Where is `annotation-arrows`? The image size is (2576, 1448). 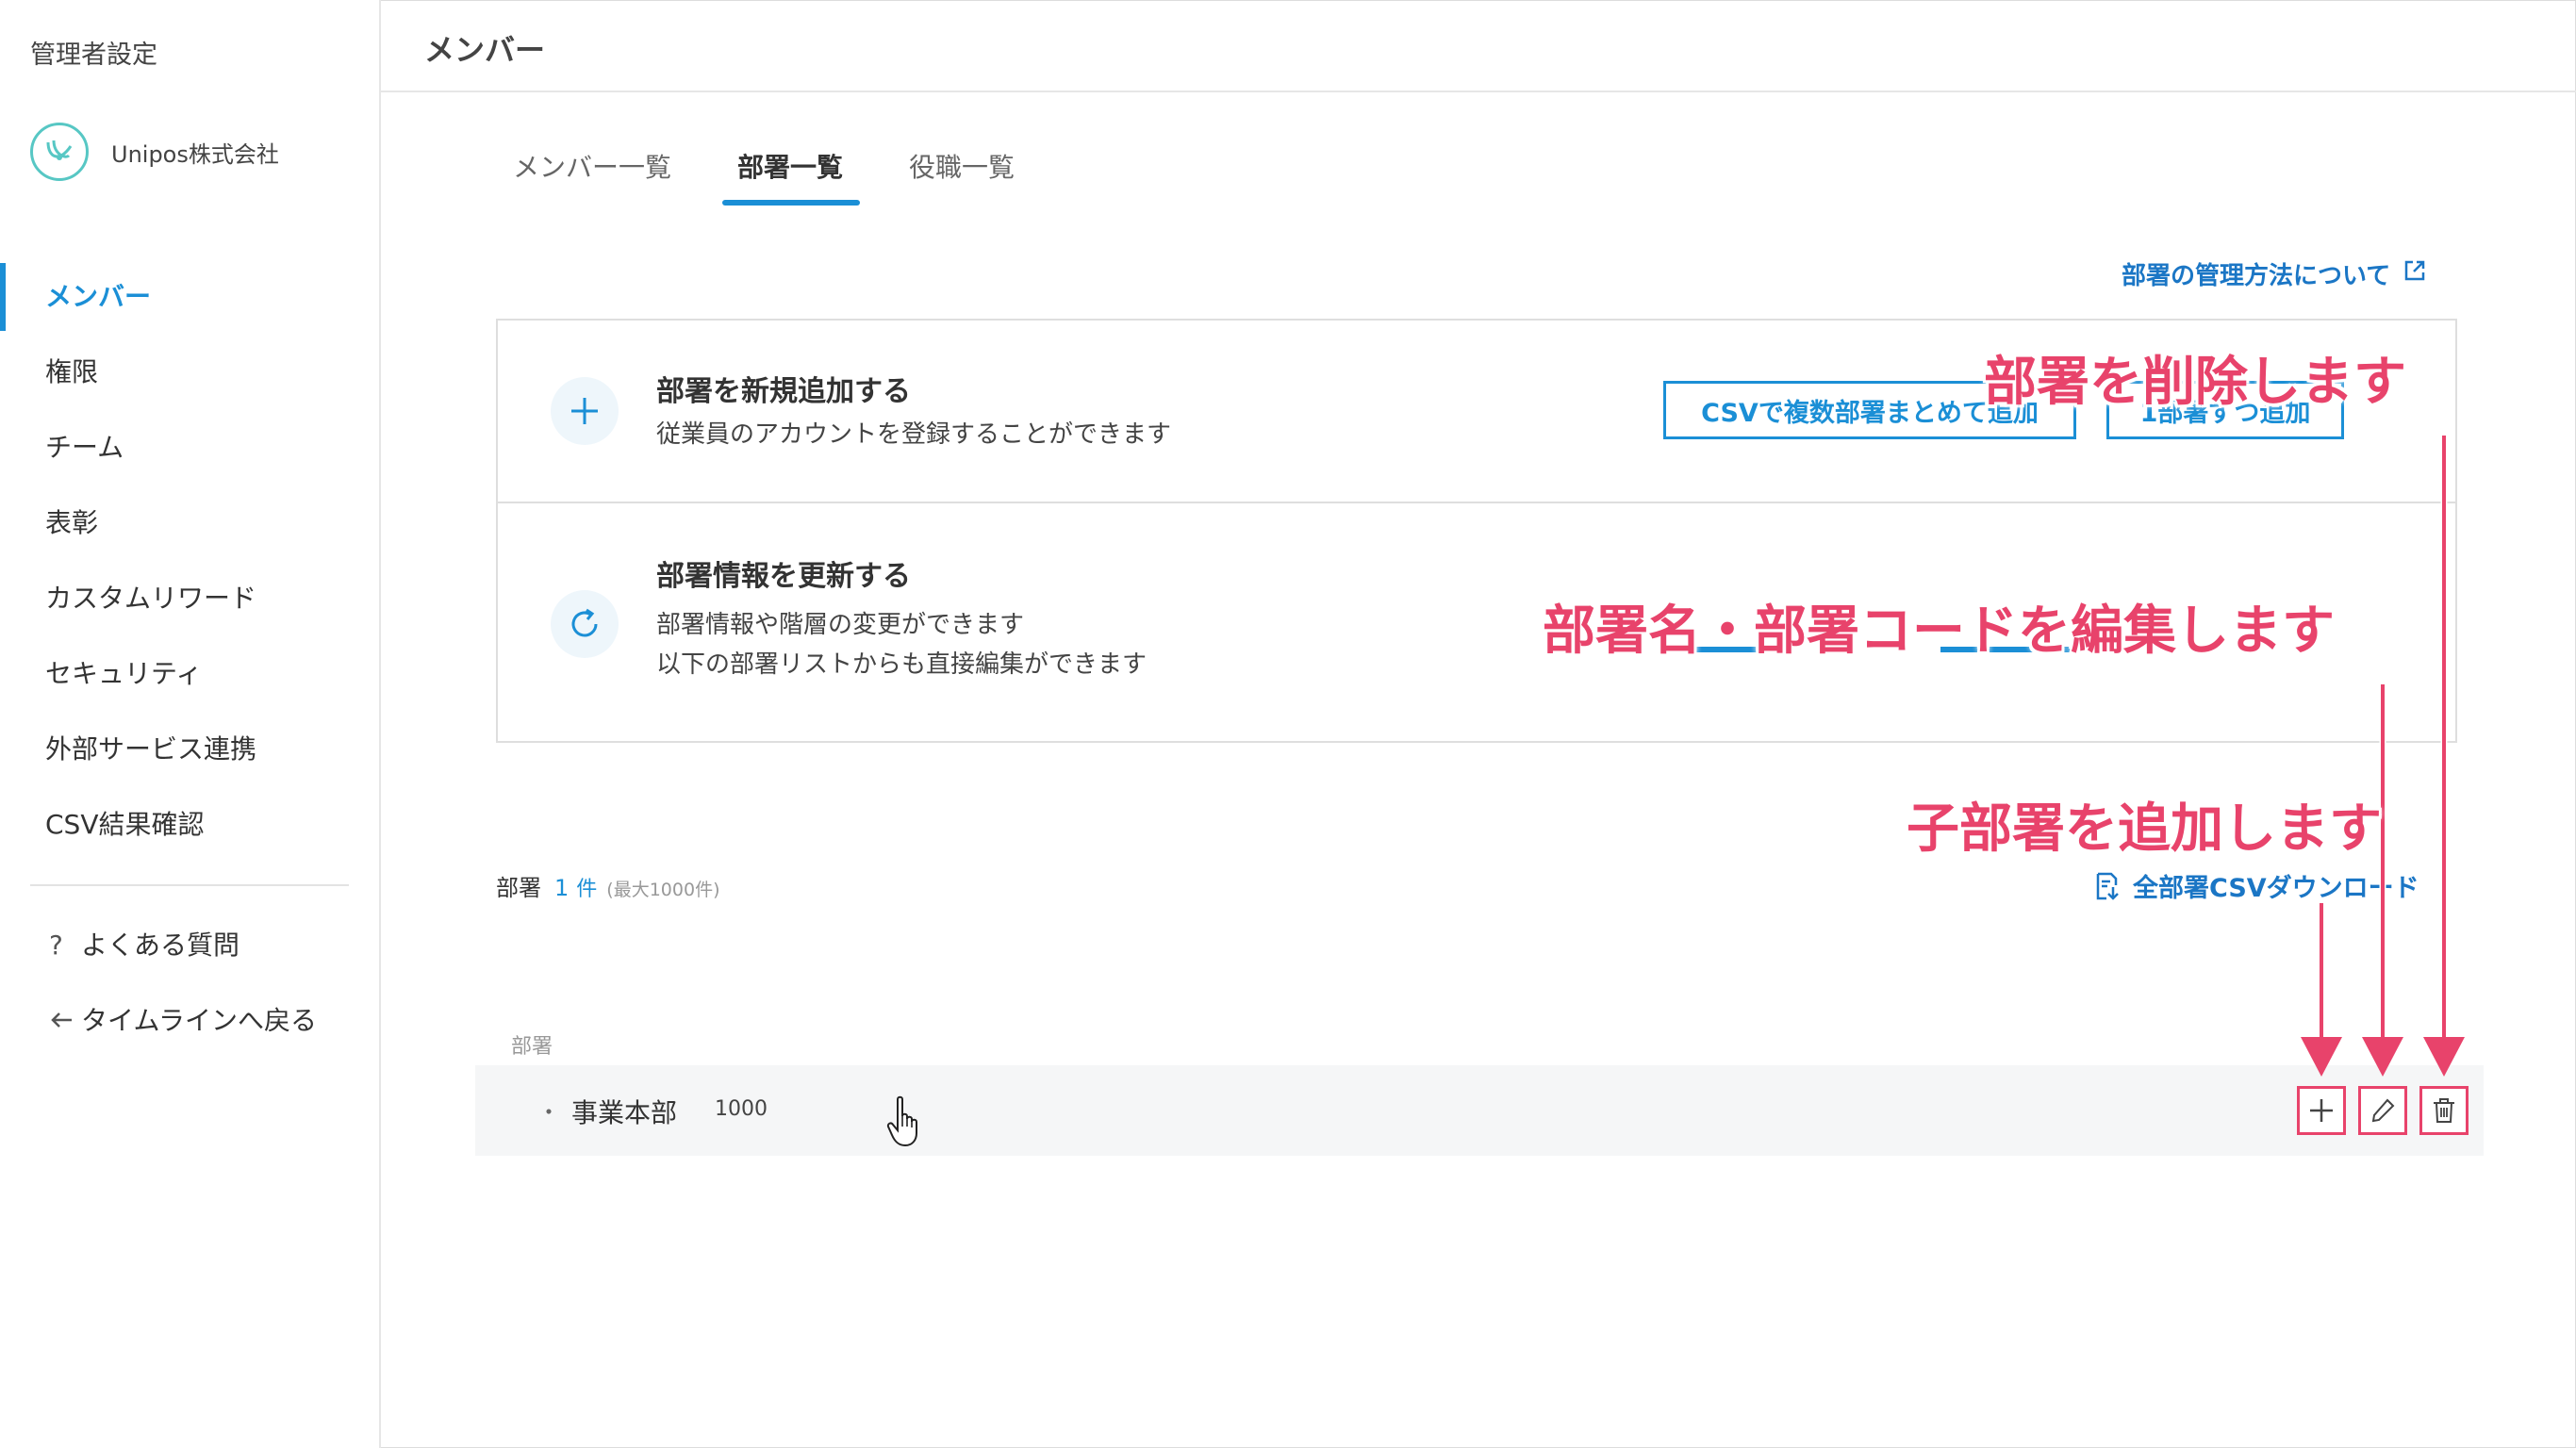 annotation-arrows is located at coordinates (2383, 756).